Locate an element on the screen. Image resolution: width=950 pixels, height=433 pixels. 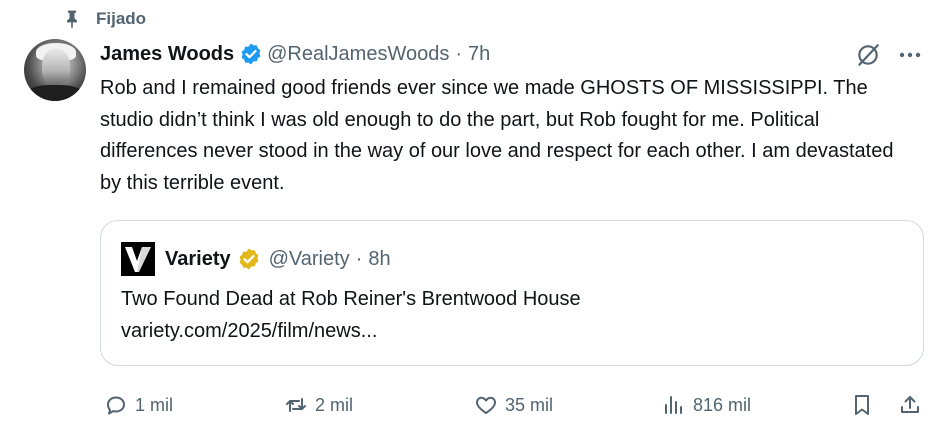
repost-button: 2 mil is located at coordinates (318, 405).